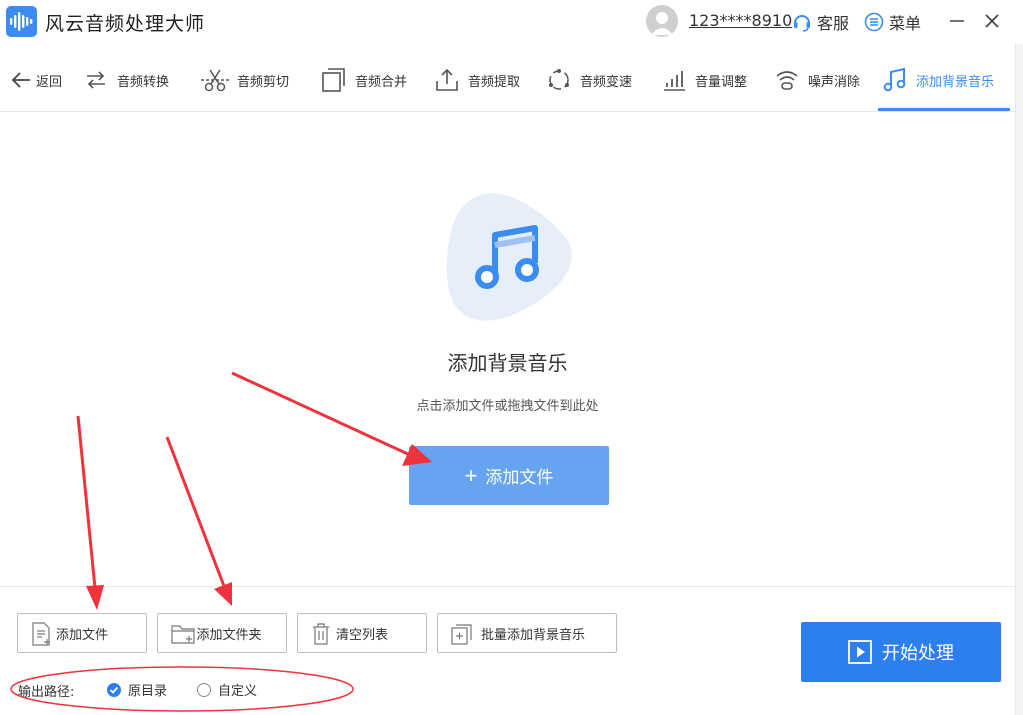 The width and height of the screenshot is (1023, 715). Describe the element at coordinates (674, 81) in the screenshot. I see `volume-bars-icon` at that location.